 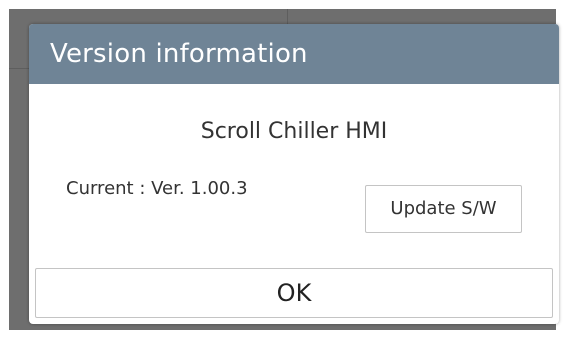 What do you see at coordinates (443, 209) in the screenshot?
I see `update-software-button: Update S/W` at bounding box center [443, 209].